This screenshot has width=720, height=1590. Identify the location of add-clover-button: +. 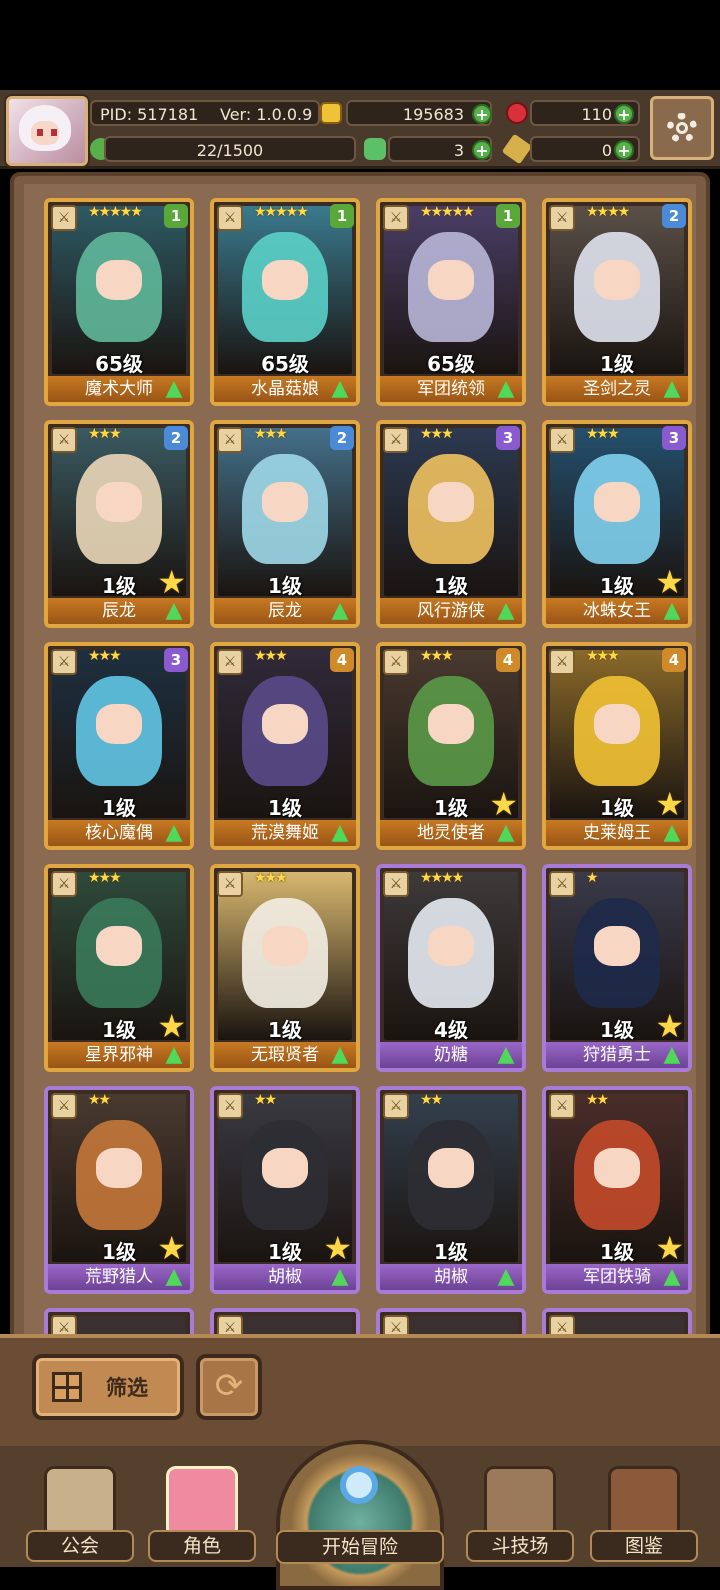
(482, 150).